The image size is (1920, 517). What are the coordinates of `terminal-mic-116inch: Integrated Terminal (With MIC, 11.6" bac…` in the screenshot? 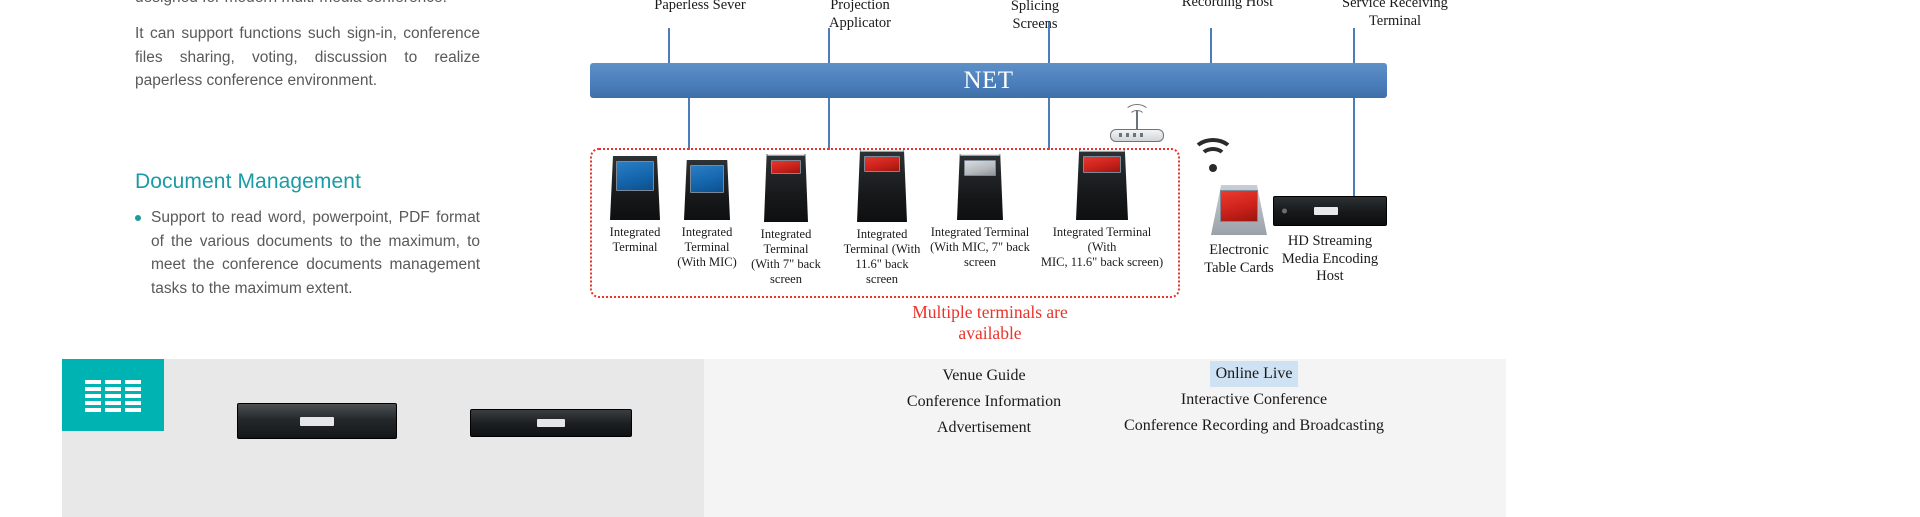 It's located at (1102, 210).